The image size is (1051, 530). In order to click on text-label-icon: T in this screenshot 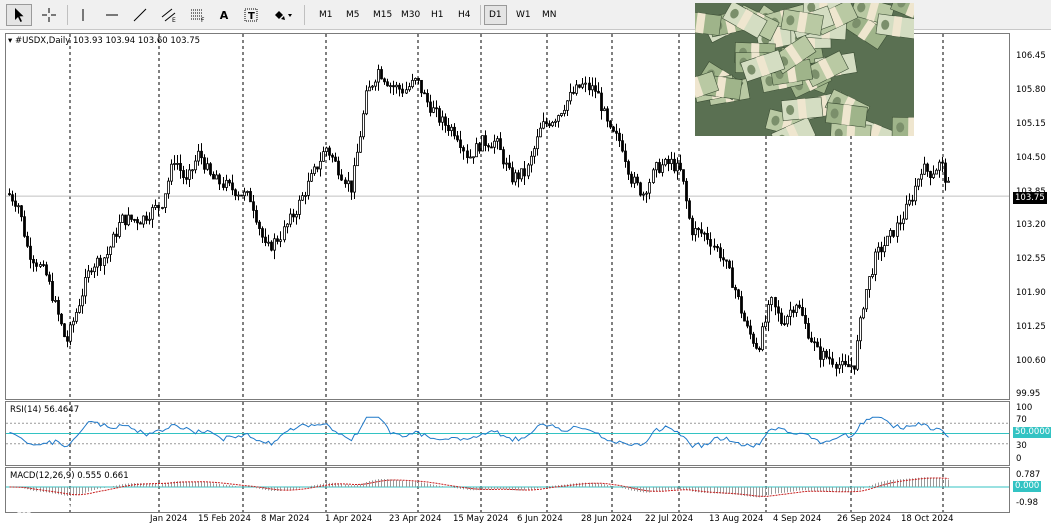, I will do `click(251, 15)`.